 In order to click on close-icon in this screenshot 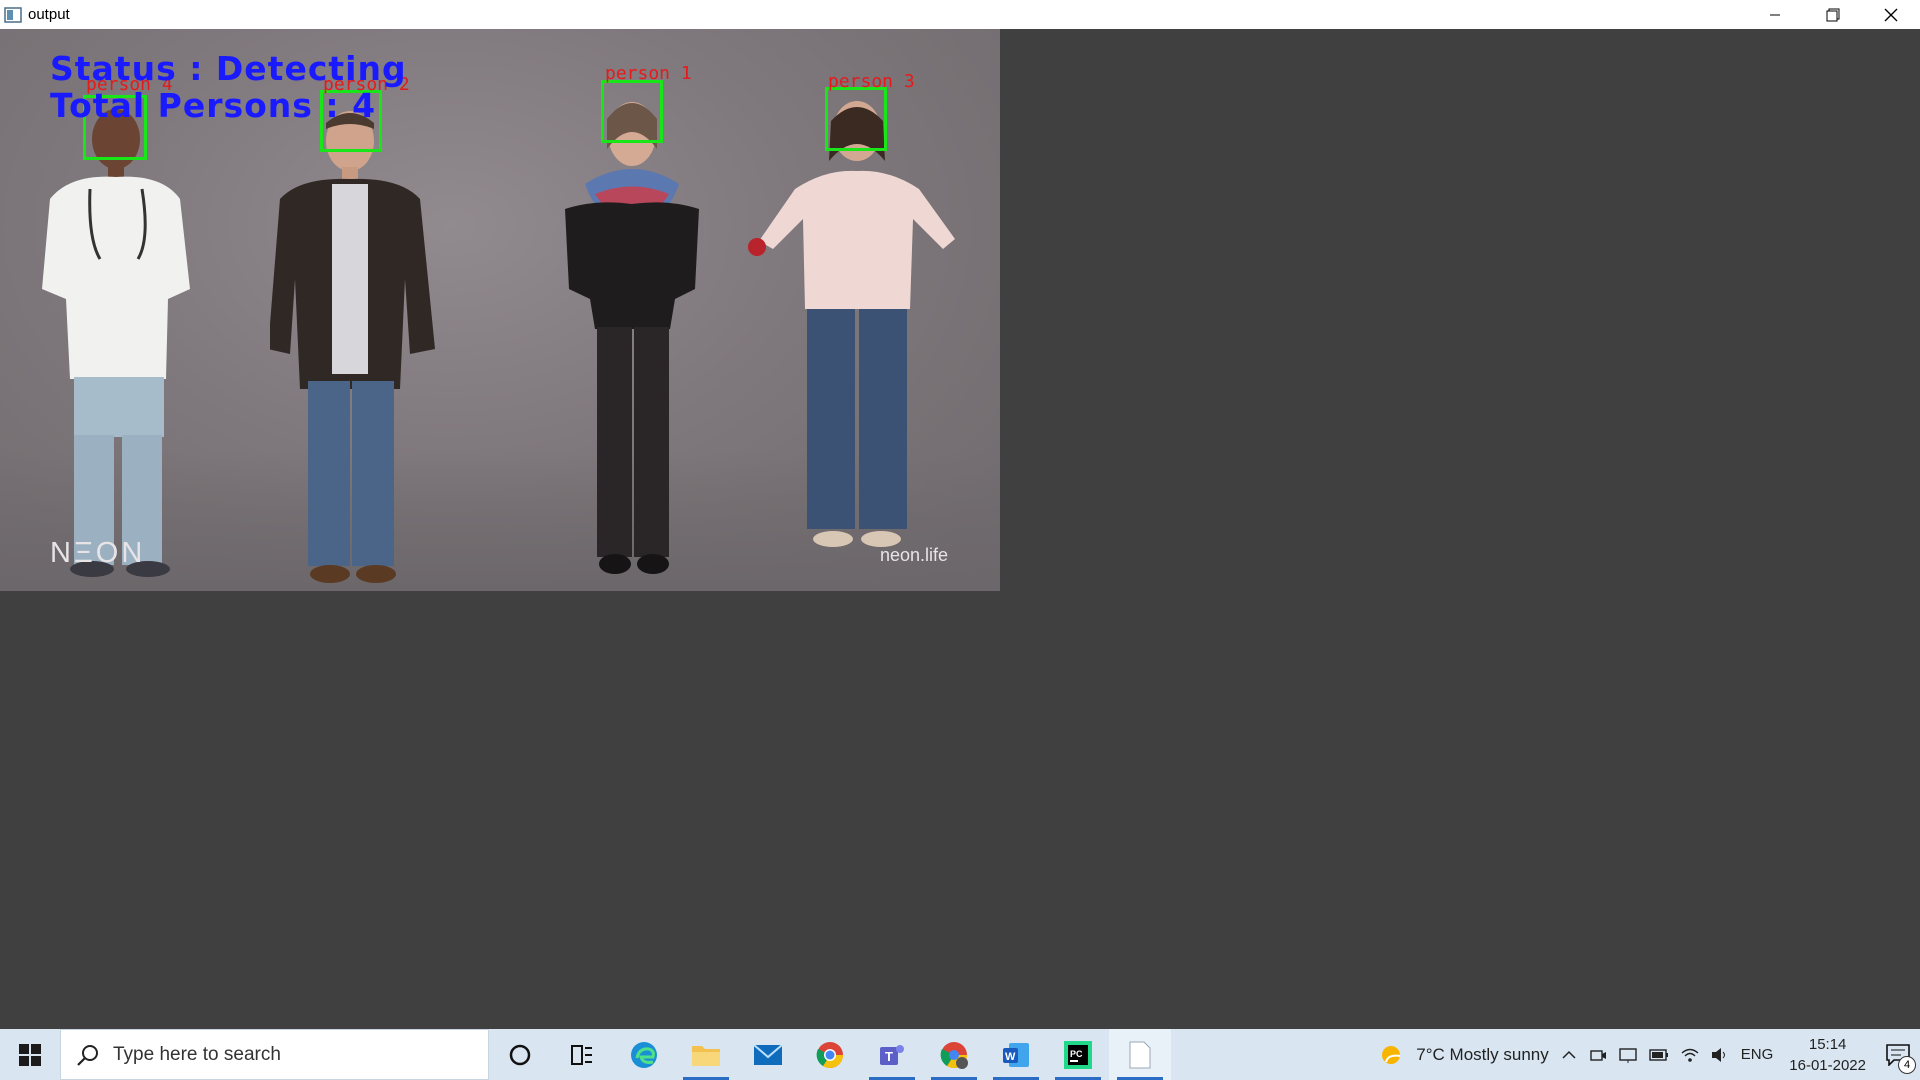, I will do `click(1891, 14)`.